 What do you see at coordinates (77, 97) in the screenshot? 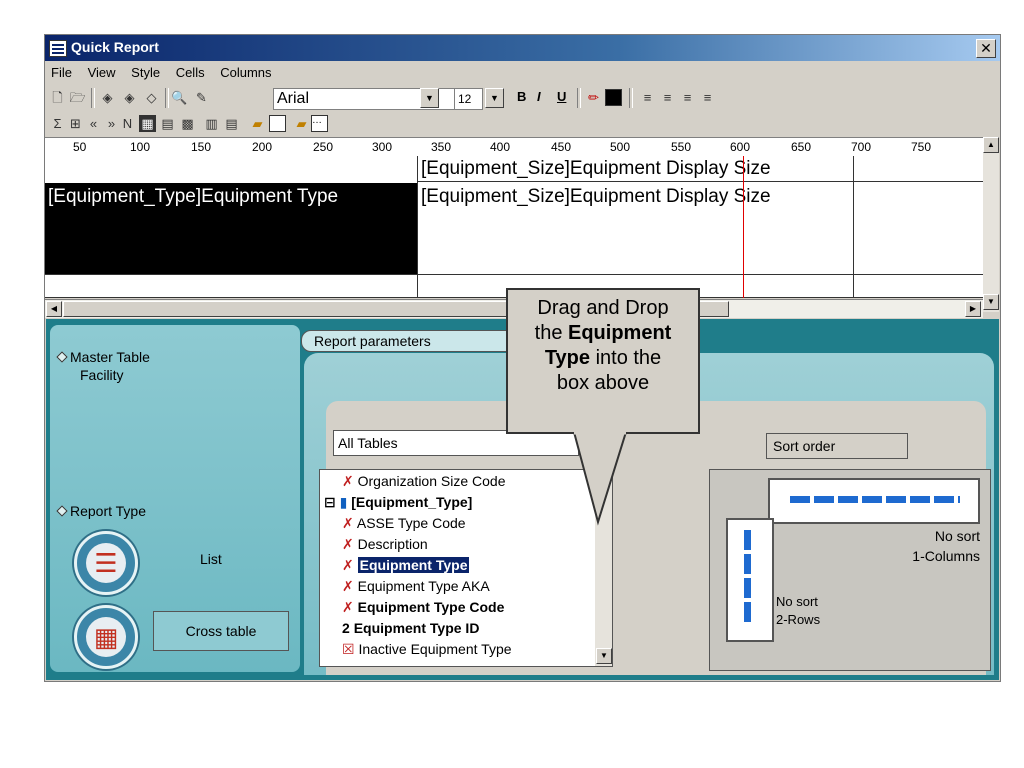
I see `open-folder-icon: 🗁` at bounding box center [77, 97].